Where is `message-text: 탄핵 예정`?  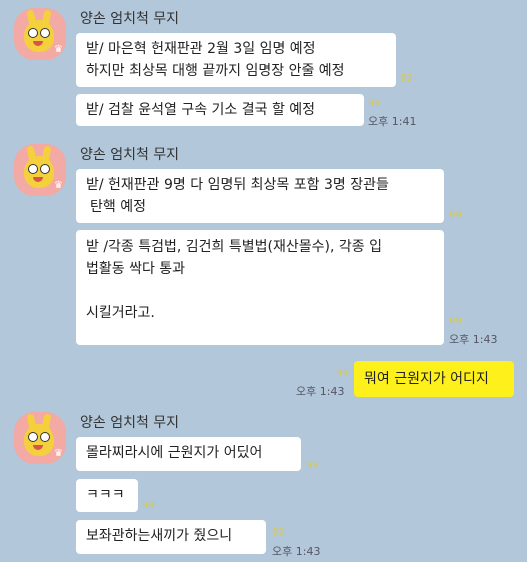 message-text: 탄핵 예정 is located at coordinates (118, 207).